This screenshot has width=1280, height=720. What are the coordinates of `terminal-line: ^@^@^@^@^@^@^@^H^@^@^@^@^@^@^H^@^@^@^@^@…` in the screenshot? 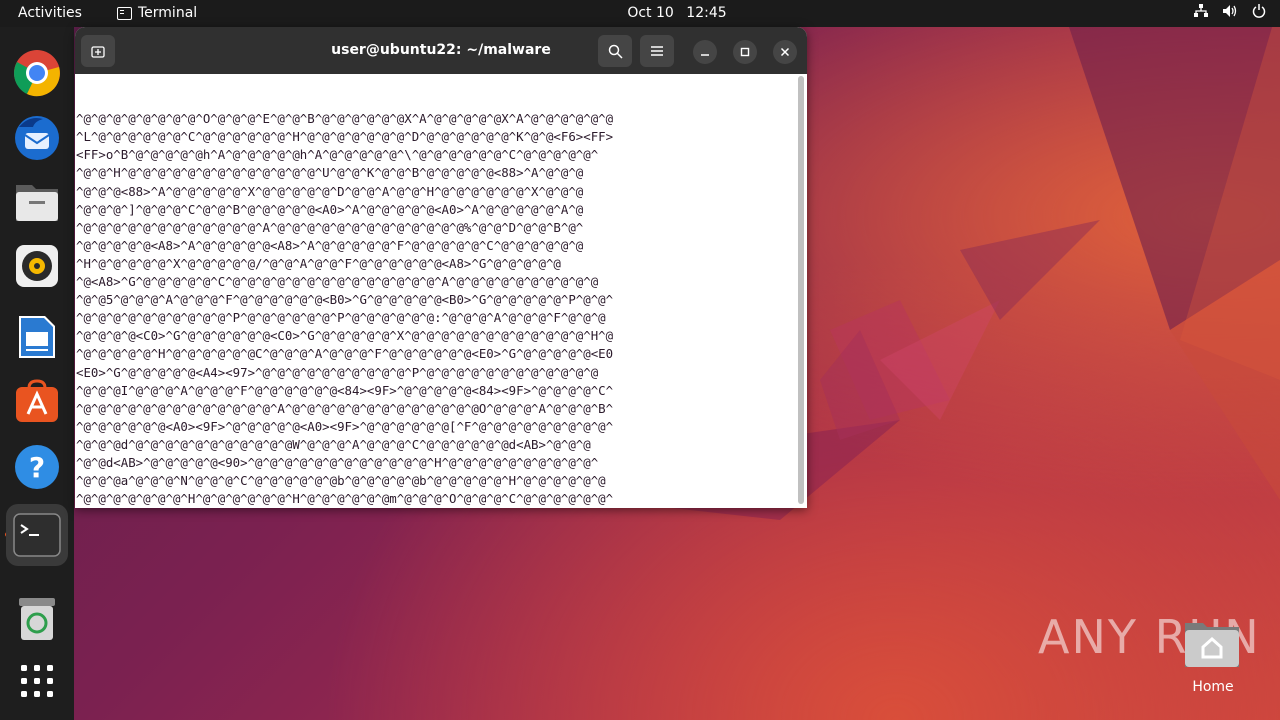 It's located at (345, 499).